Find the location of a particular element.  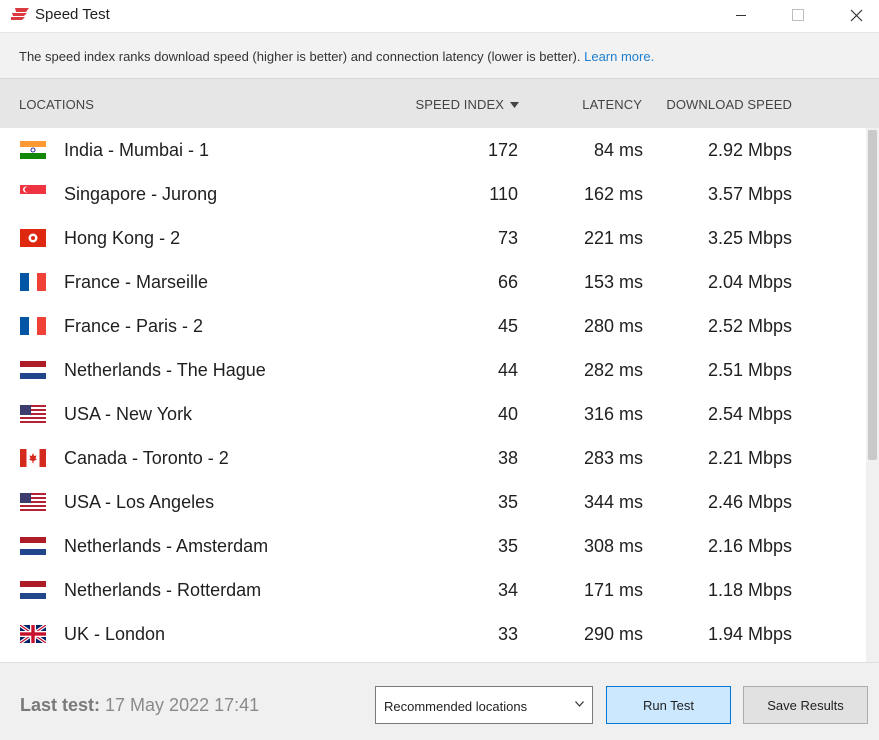

latency-value: 280 ms is located at coordinates (613, 326).